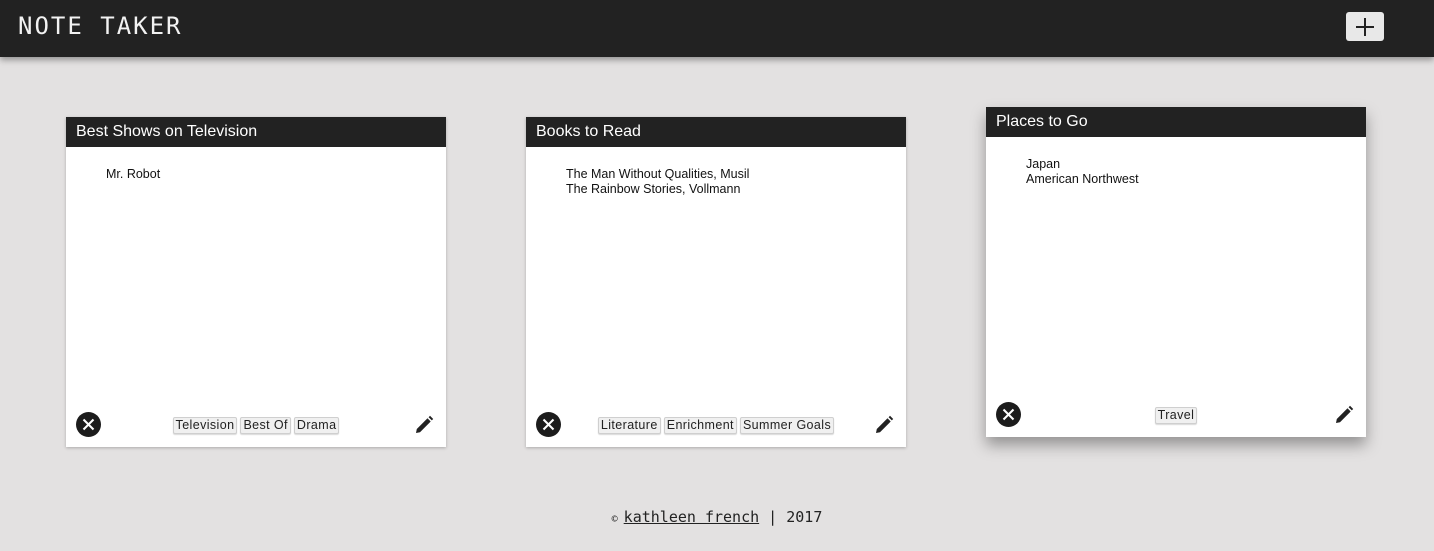  Describe the element at coordinates (316, 425) in the screenshot. I see `tag: Drama` at that location.